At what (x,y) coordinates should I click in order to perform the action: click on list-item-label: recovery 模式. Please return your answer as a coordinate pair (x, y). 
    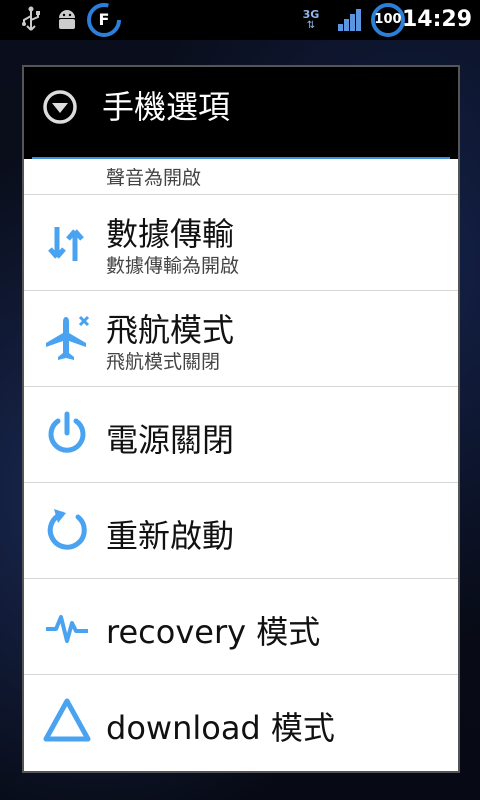
    Looking at the image, I should click on (213, 632).